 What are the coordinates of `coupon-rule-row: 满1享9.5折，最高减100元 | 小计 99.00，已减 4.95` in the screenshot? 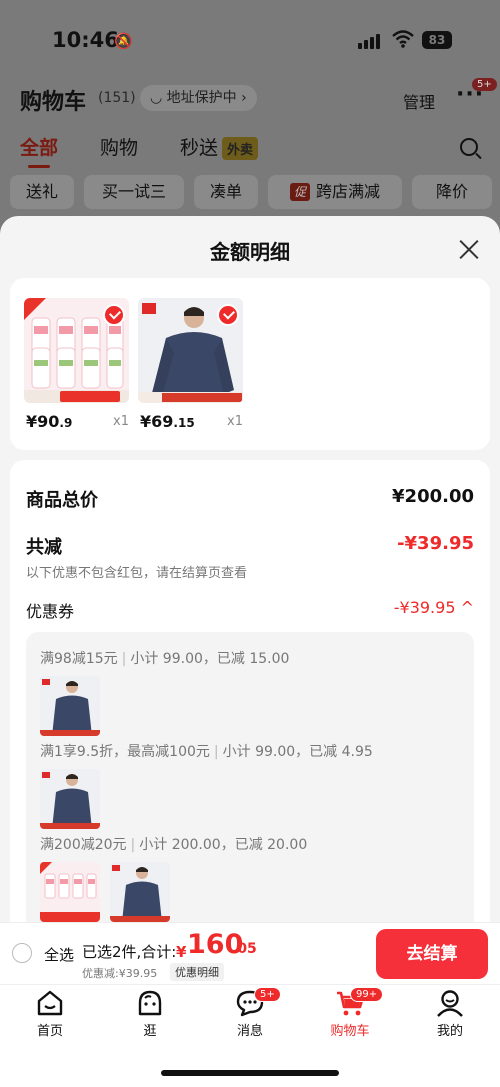 It's located at (206, 751).